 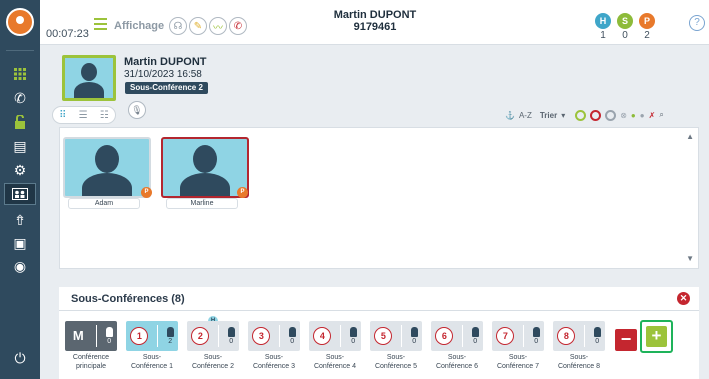 I want to click on main-conference-tile: M 0, so click(x=91, y=336).